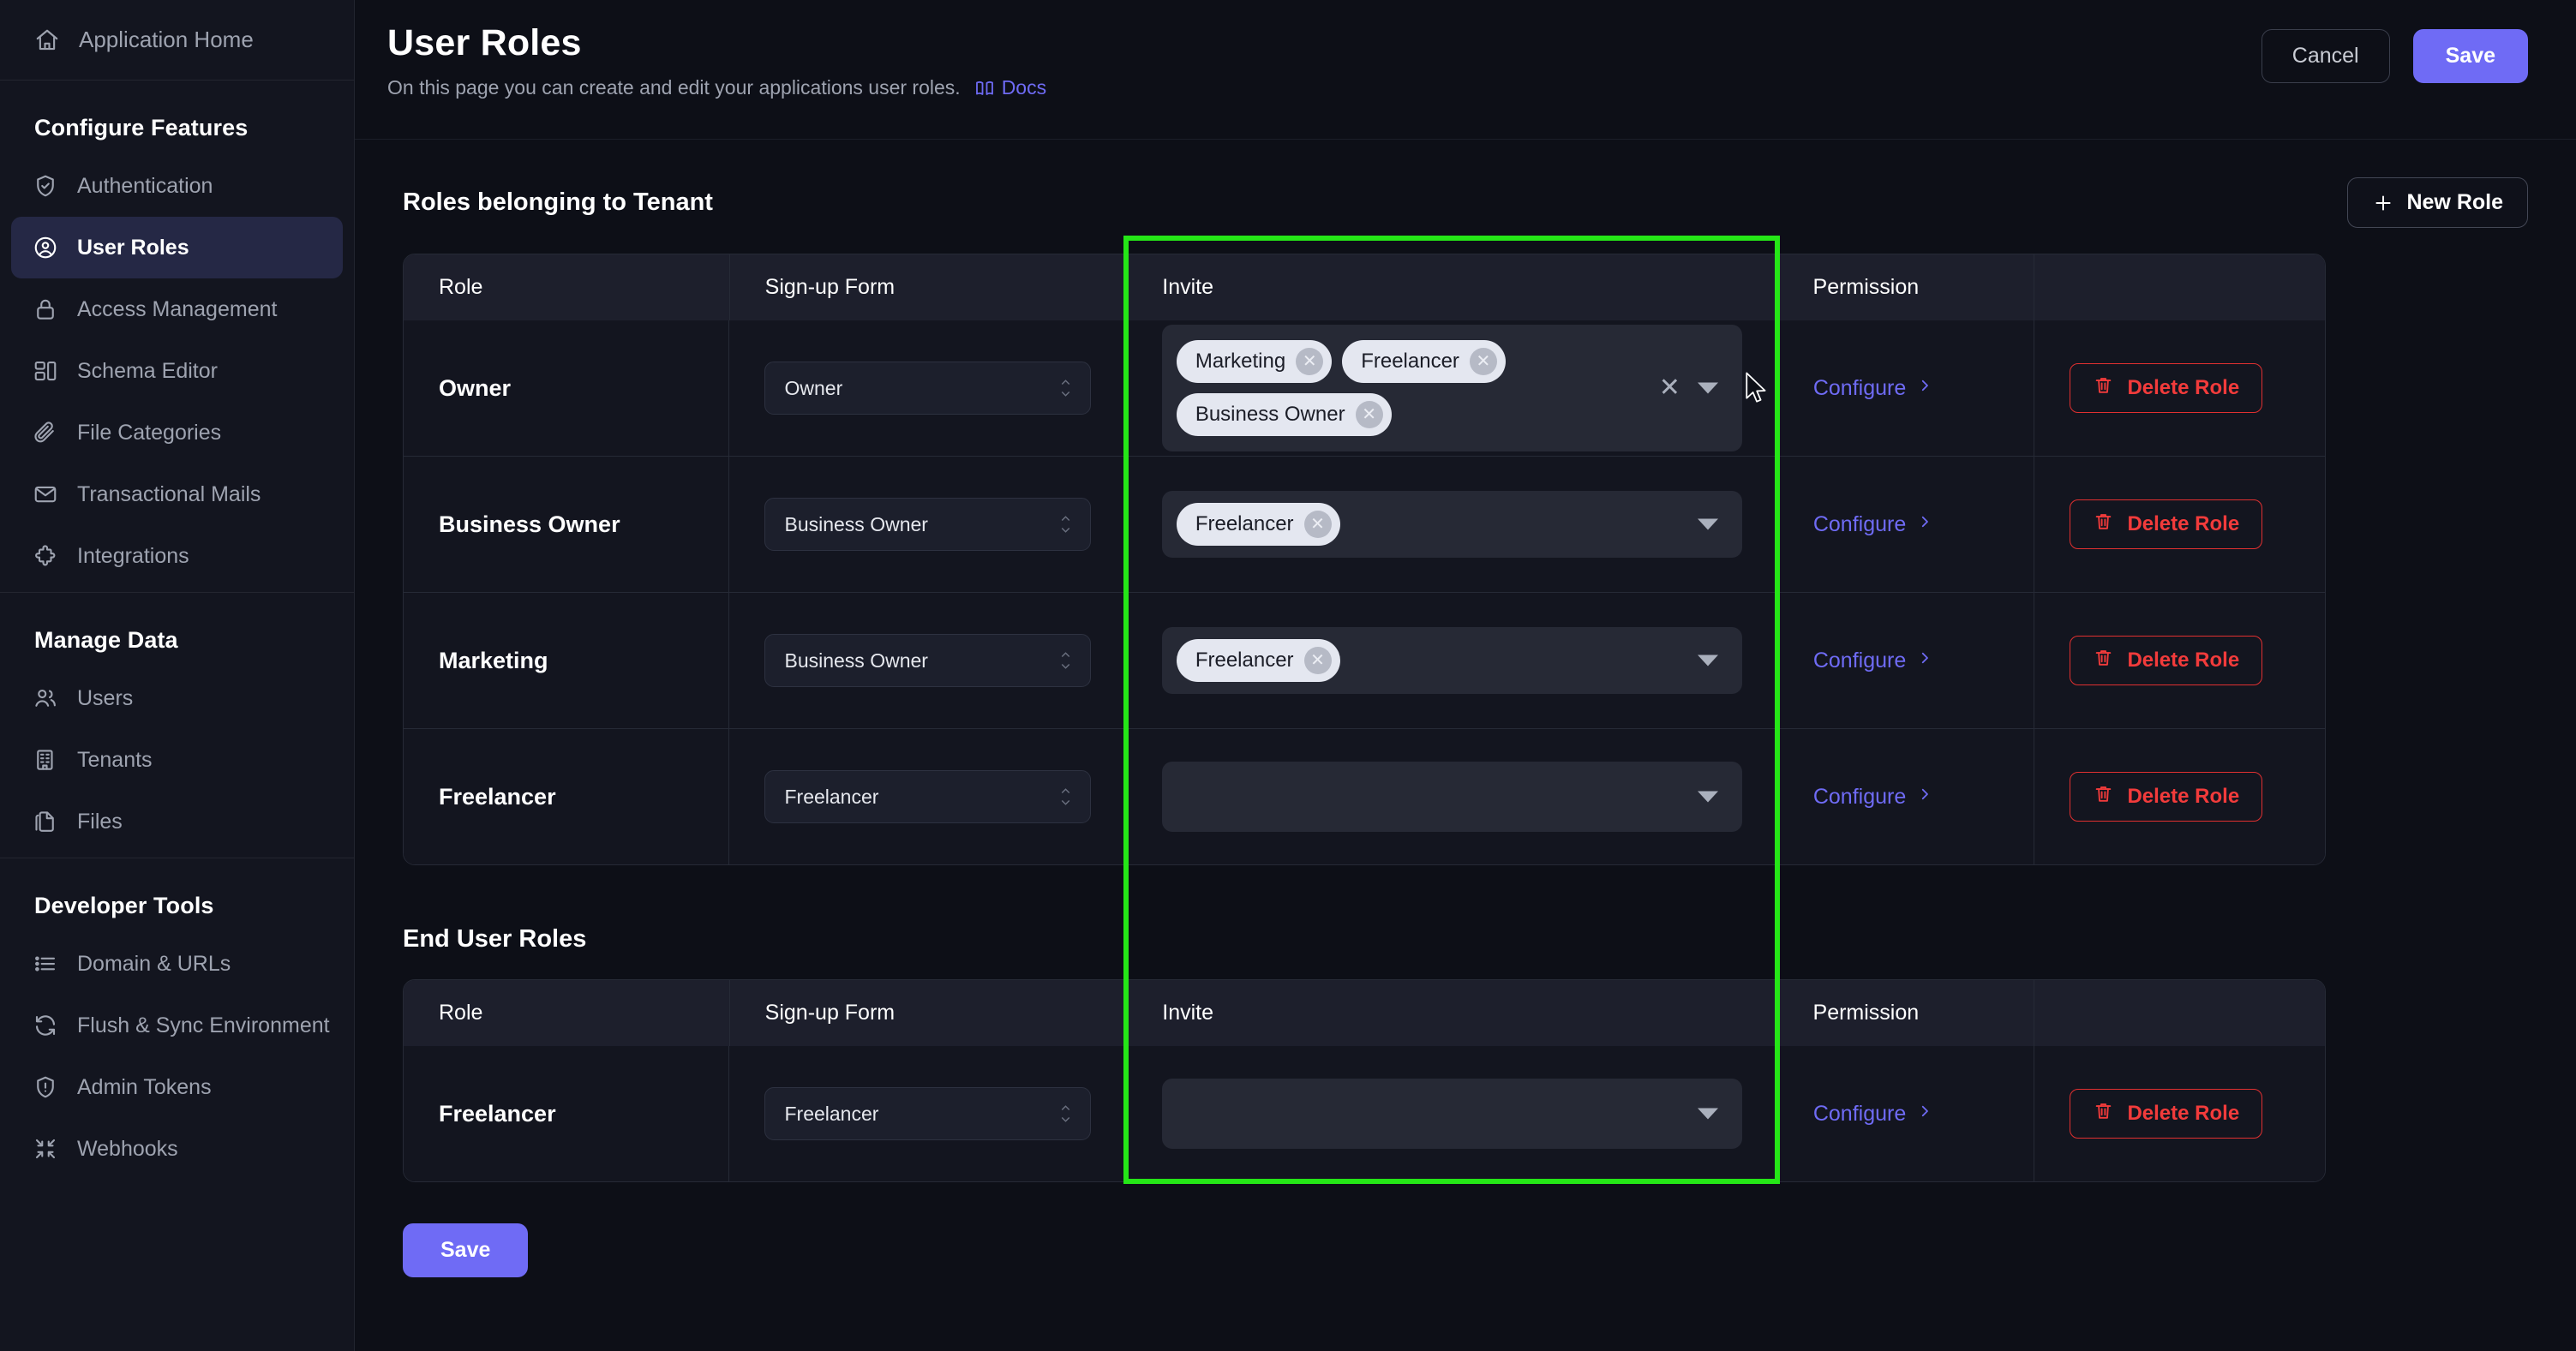 This screenshot has width=2576, height=1351. I want to click on sidebar-item-label: Flush & Sync Environment, so click(203, 1025).